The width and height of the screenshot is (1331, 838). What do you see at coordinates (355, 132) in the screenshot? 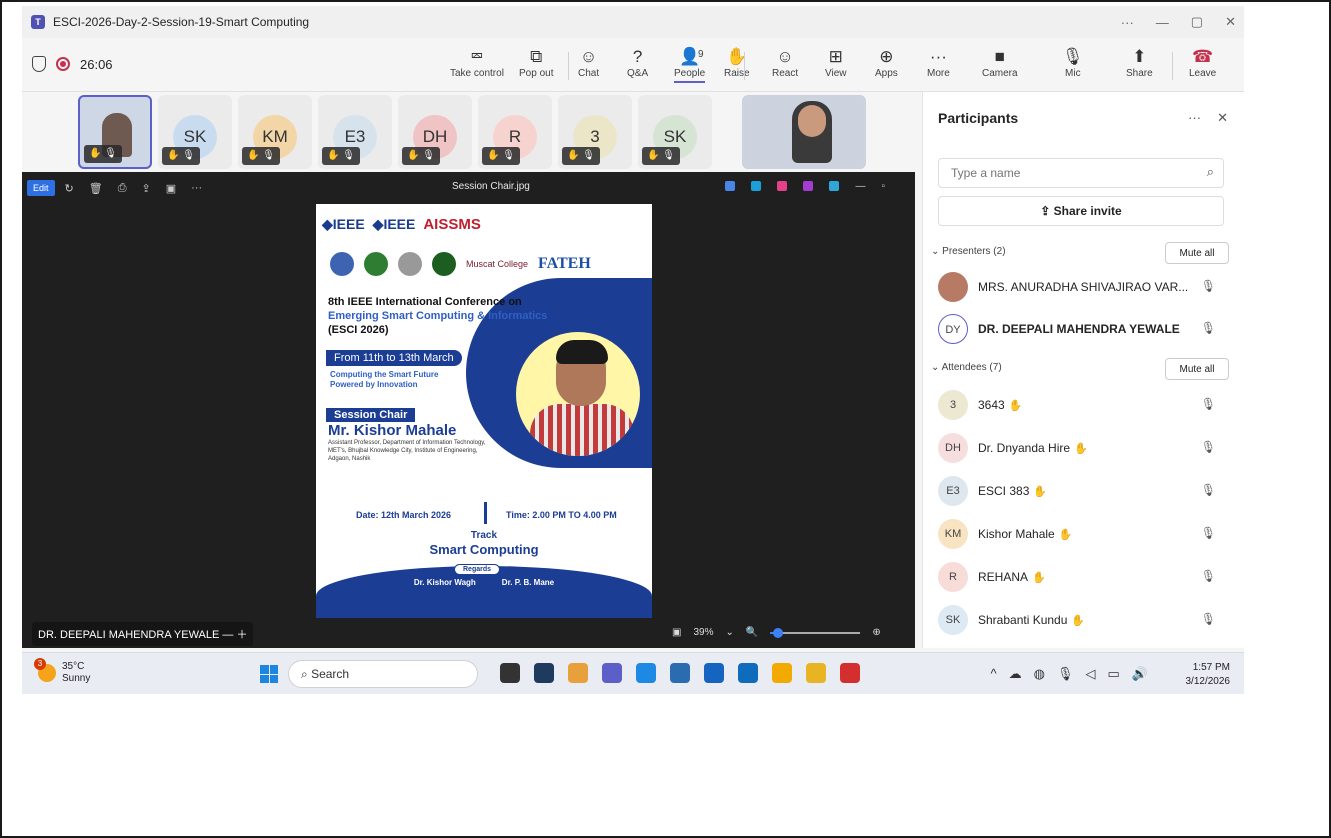
I see `video-tile: E3 ✋ 🎙` at bounding box center [355, 132].